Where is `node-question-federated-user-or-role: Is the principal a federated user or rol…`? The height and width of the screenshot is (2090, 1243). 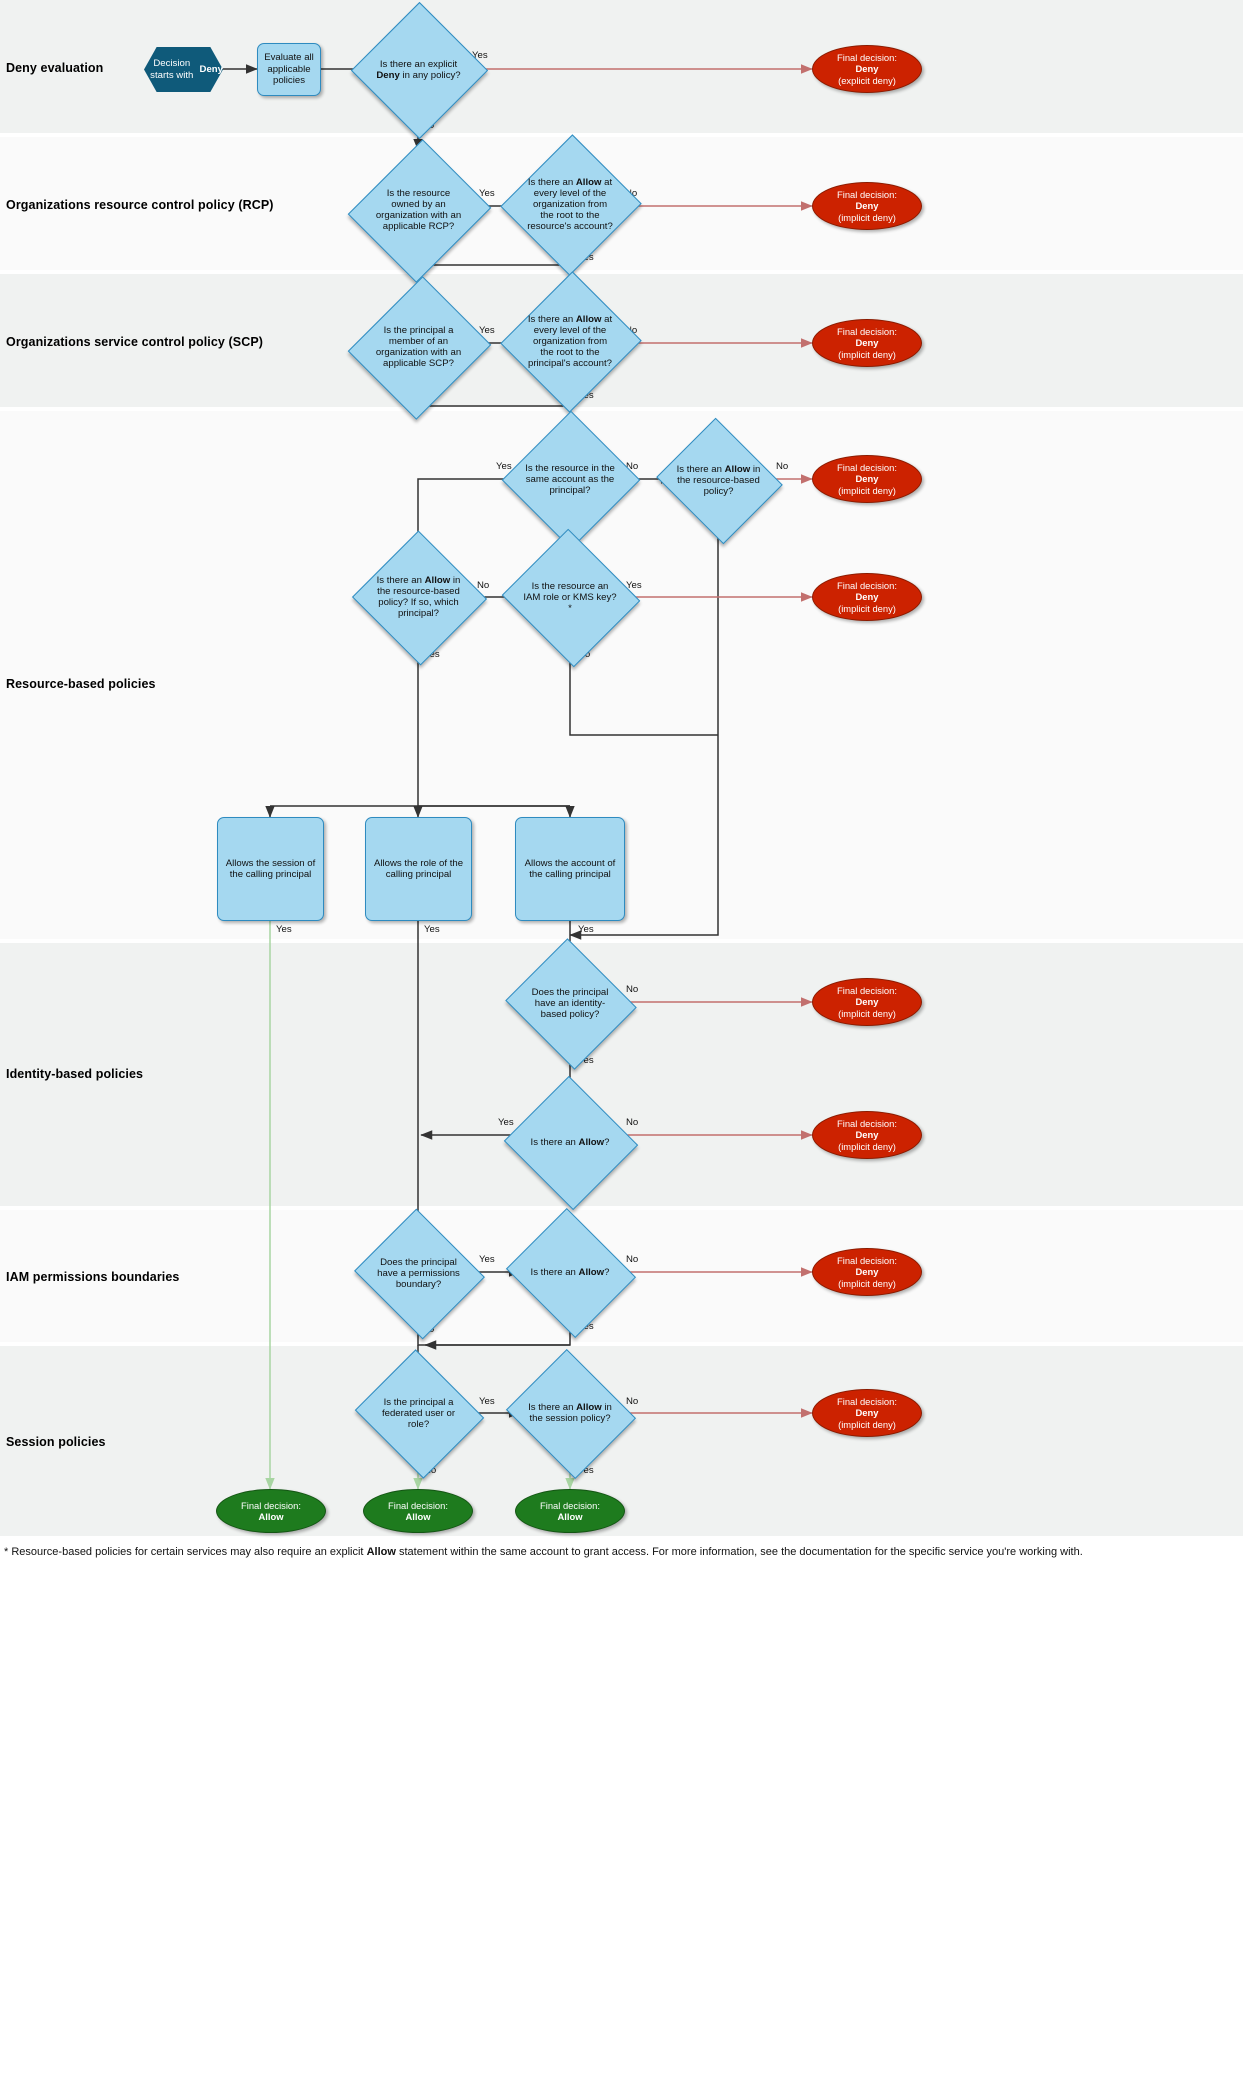 node-question-federated-user-or-role: Is the principal a federated user or rol… is located at coordinates (419, 1414).